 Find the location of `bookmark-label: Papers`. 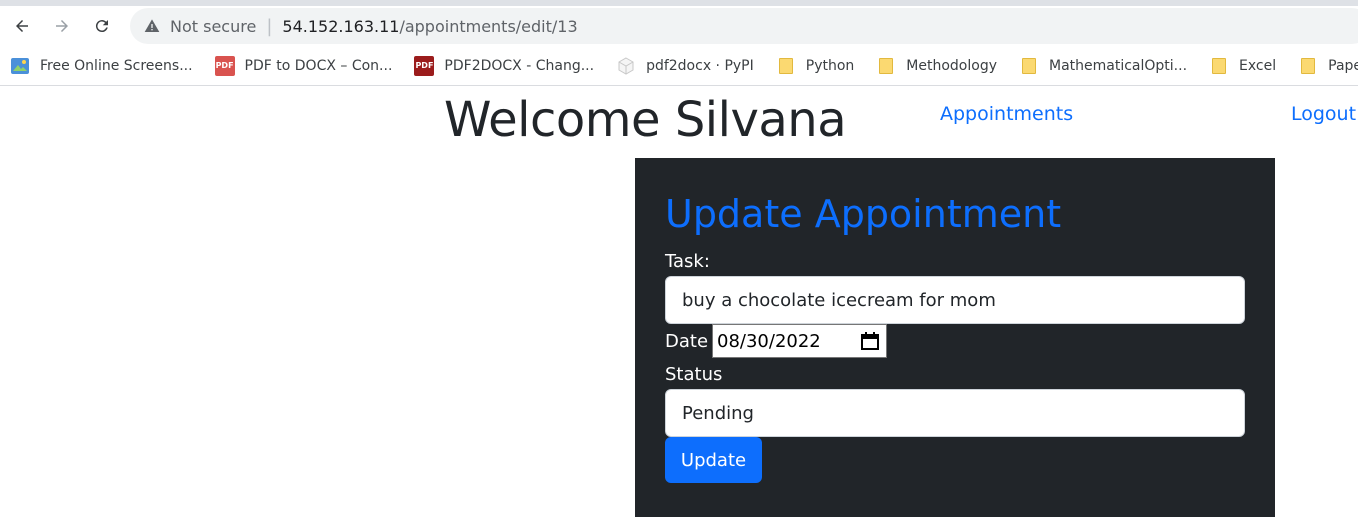

bookmark-label: Papers is located at coordinates (1343, 65).